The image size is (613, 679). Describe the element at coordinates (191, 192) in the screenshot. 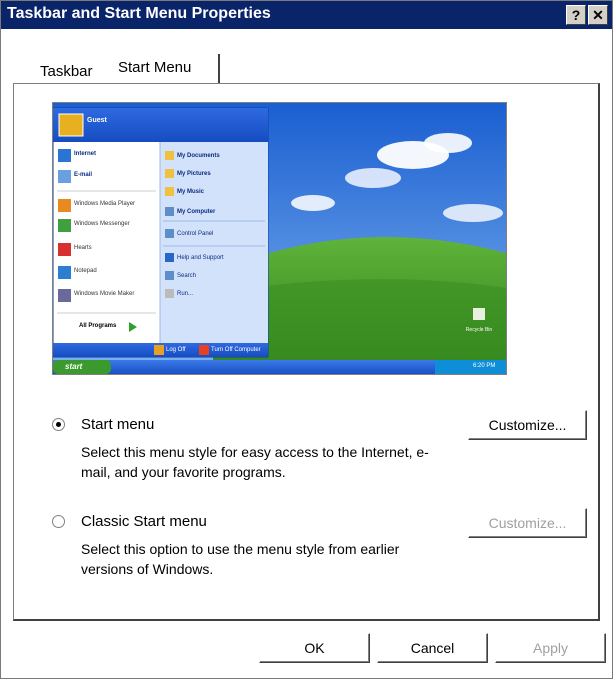

I see `preview-item-my-music: My Music` at that location.